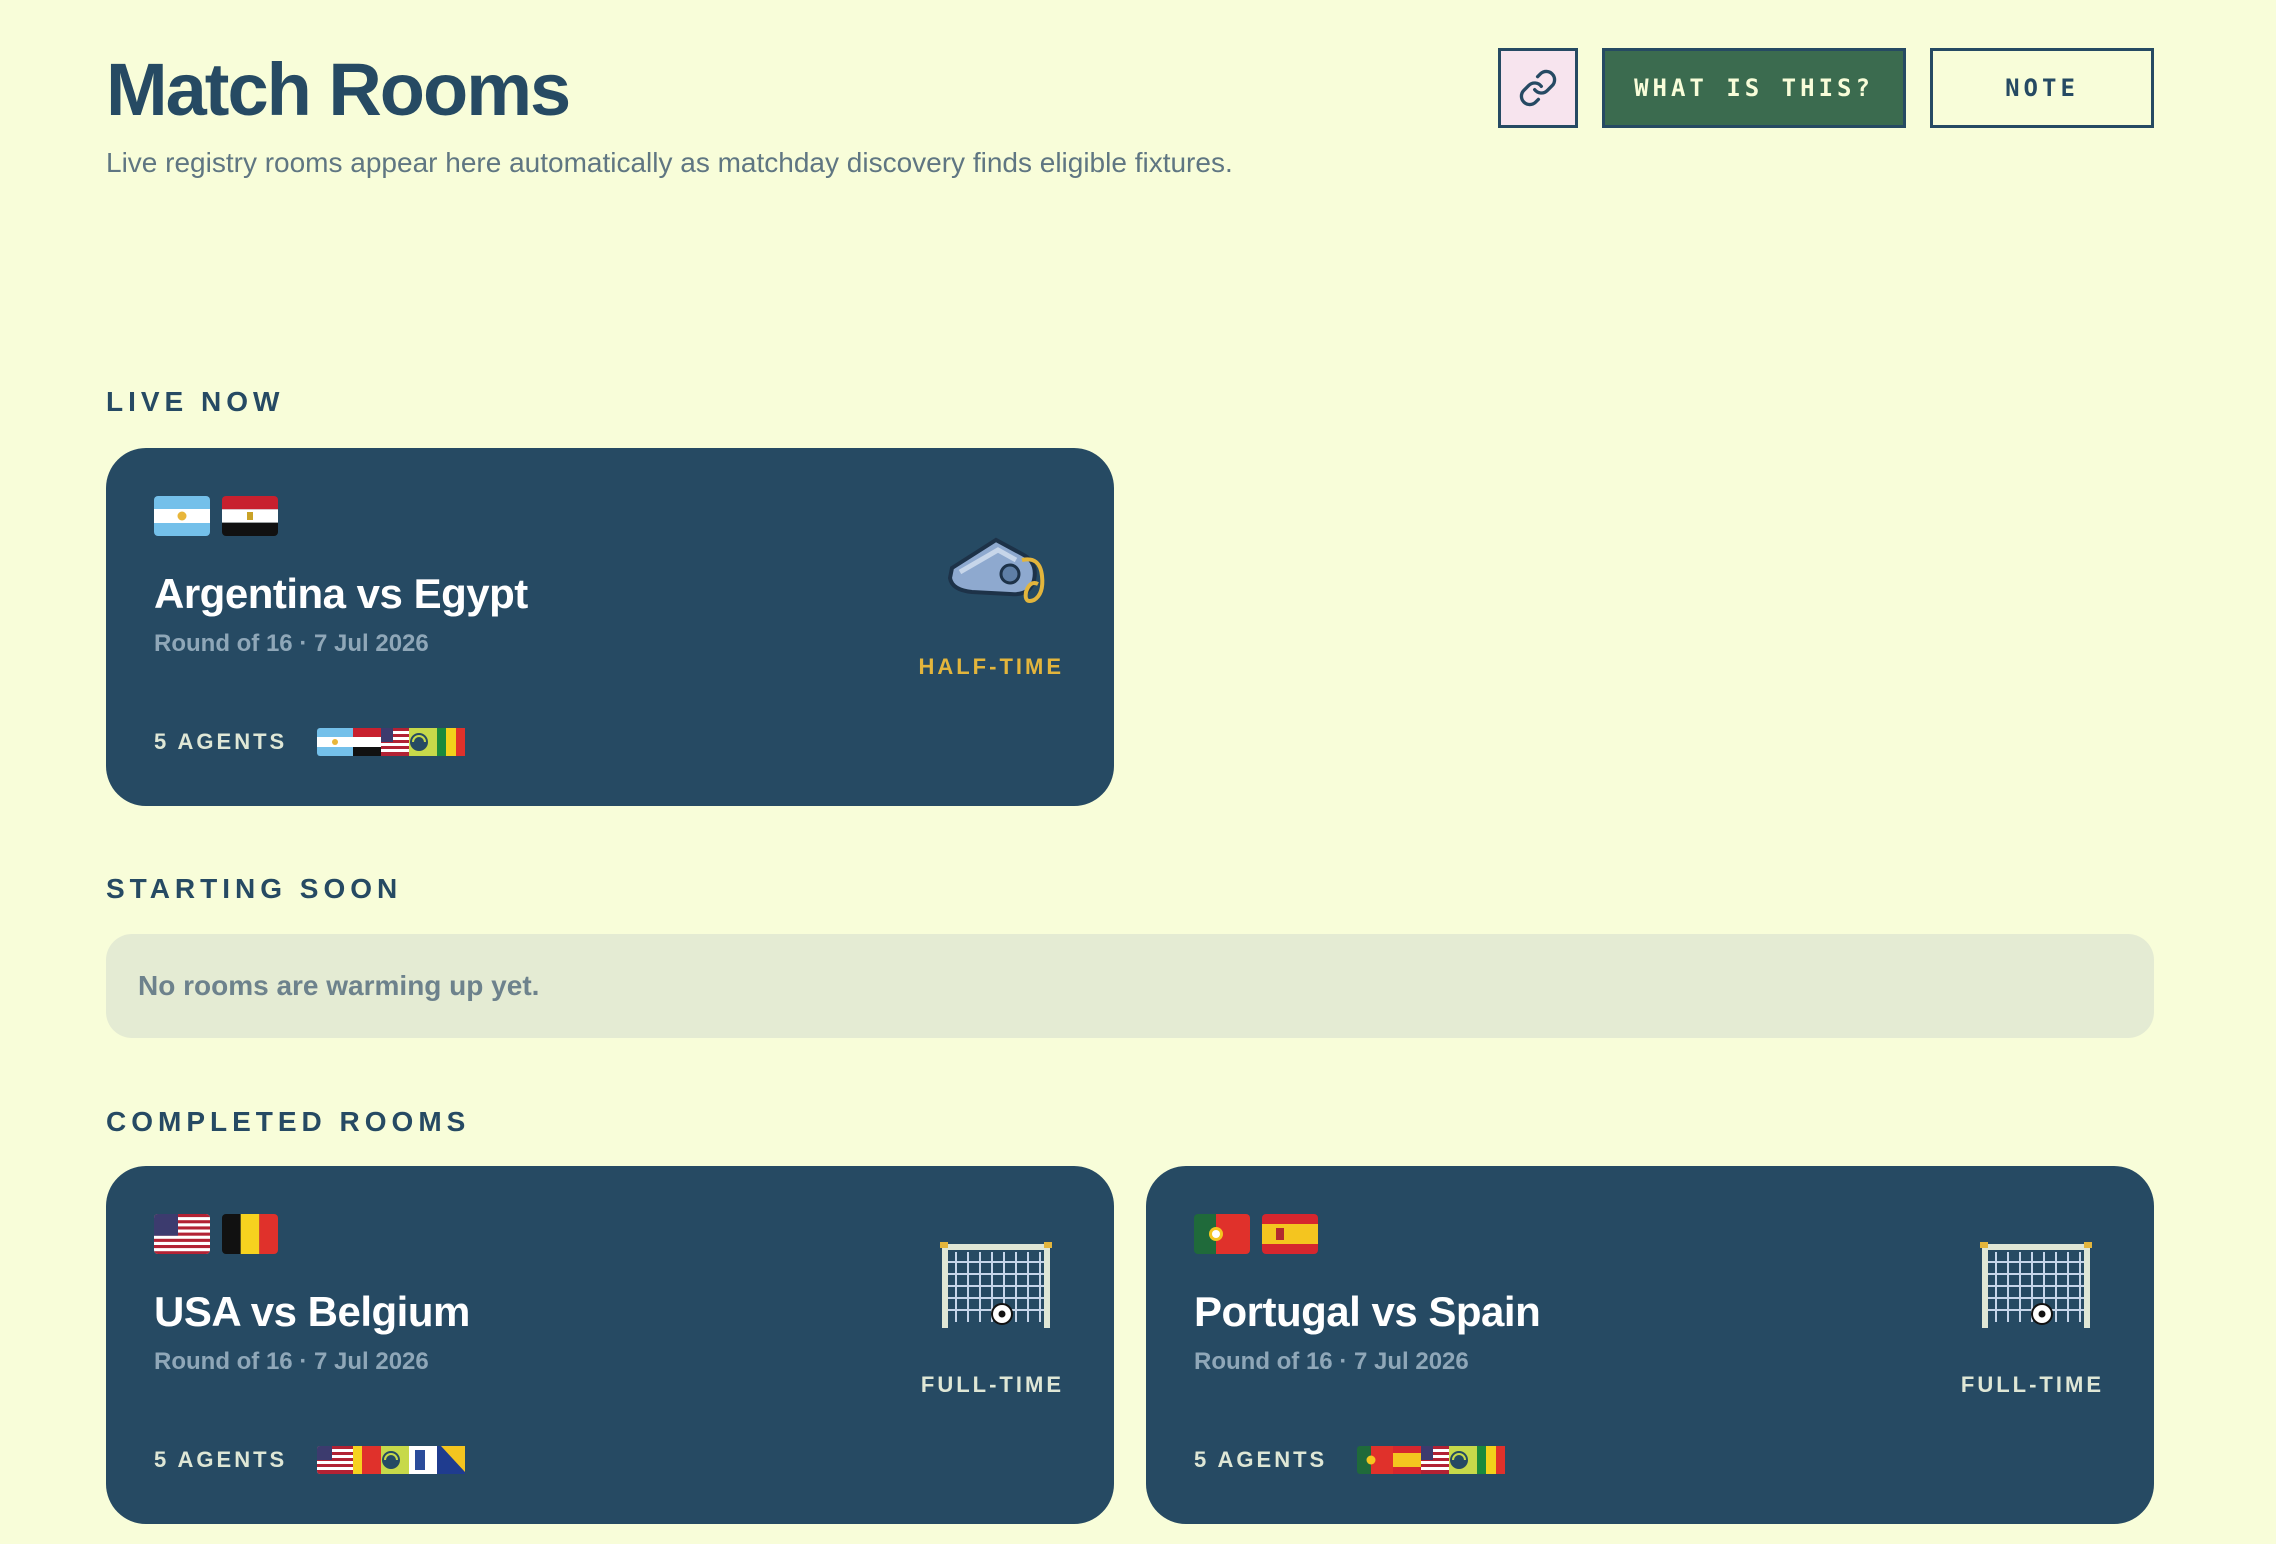 The width and height of the screenshot is (2276, 1544). I want to click on header-actions: WHAT IS THIS? NOTE, so click(1826, 88).